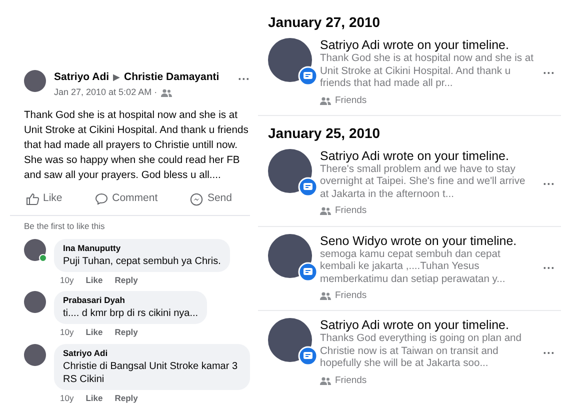 The image size is (571, 410). Describe the element at coordinates (151, 373) in the screenshot. I see `comment-text: Christie di Bangsal Unit Stroke kamar 3 RS Cikini` at that location.